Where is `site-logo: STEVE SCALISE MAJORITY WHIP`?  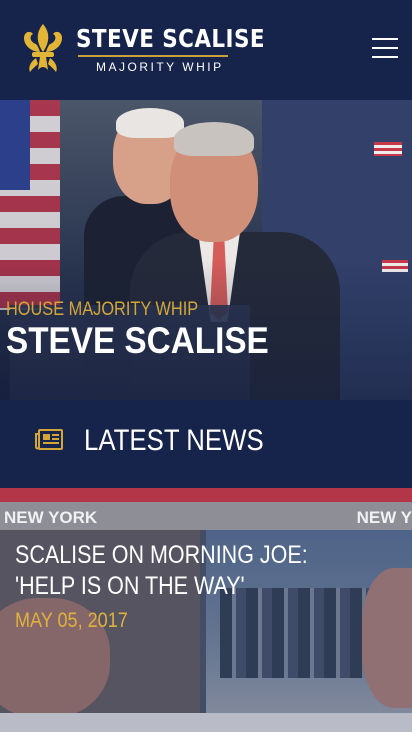
site-logo: STEVE SCALISE MAJORITY WHIP is located at coordinates (141, 50).